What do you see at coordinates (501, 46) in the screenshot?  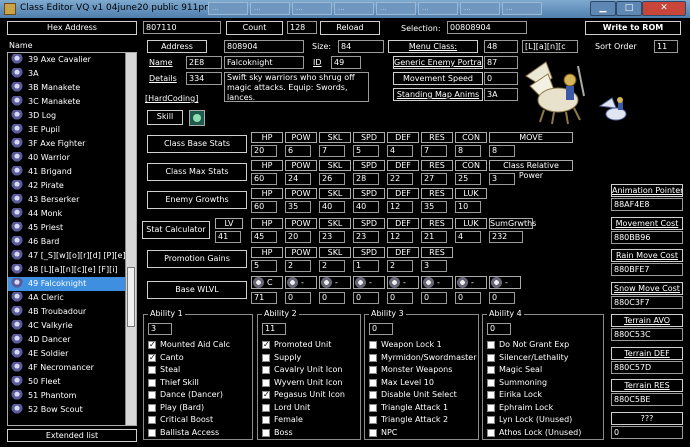 I see `menu-class-input: 48` at bounding box center [501, 46].